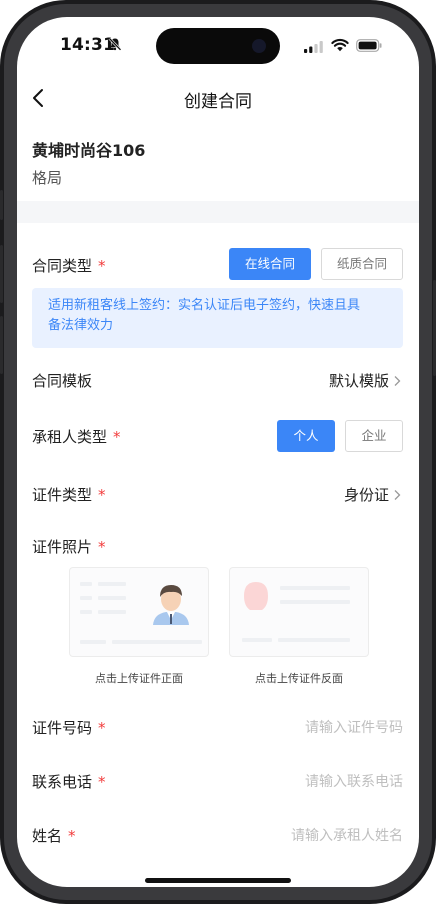  Describe the element at coordinates (139, 678) in the screenshot. I see `upload-front-caption: 点击上传证件正面` at that location.